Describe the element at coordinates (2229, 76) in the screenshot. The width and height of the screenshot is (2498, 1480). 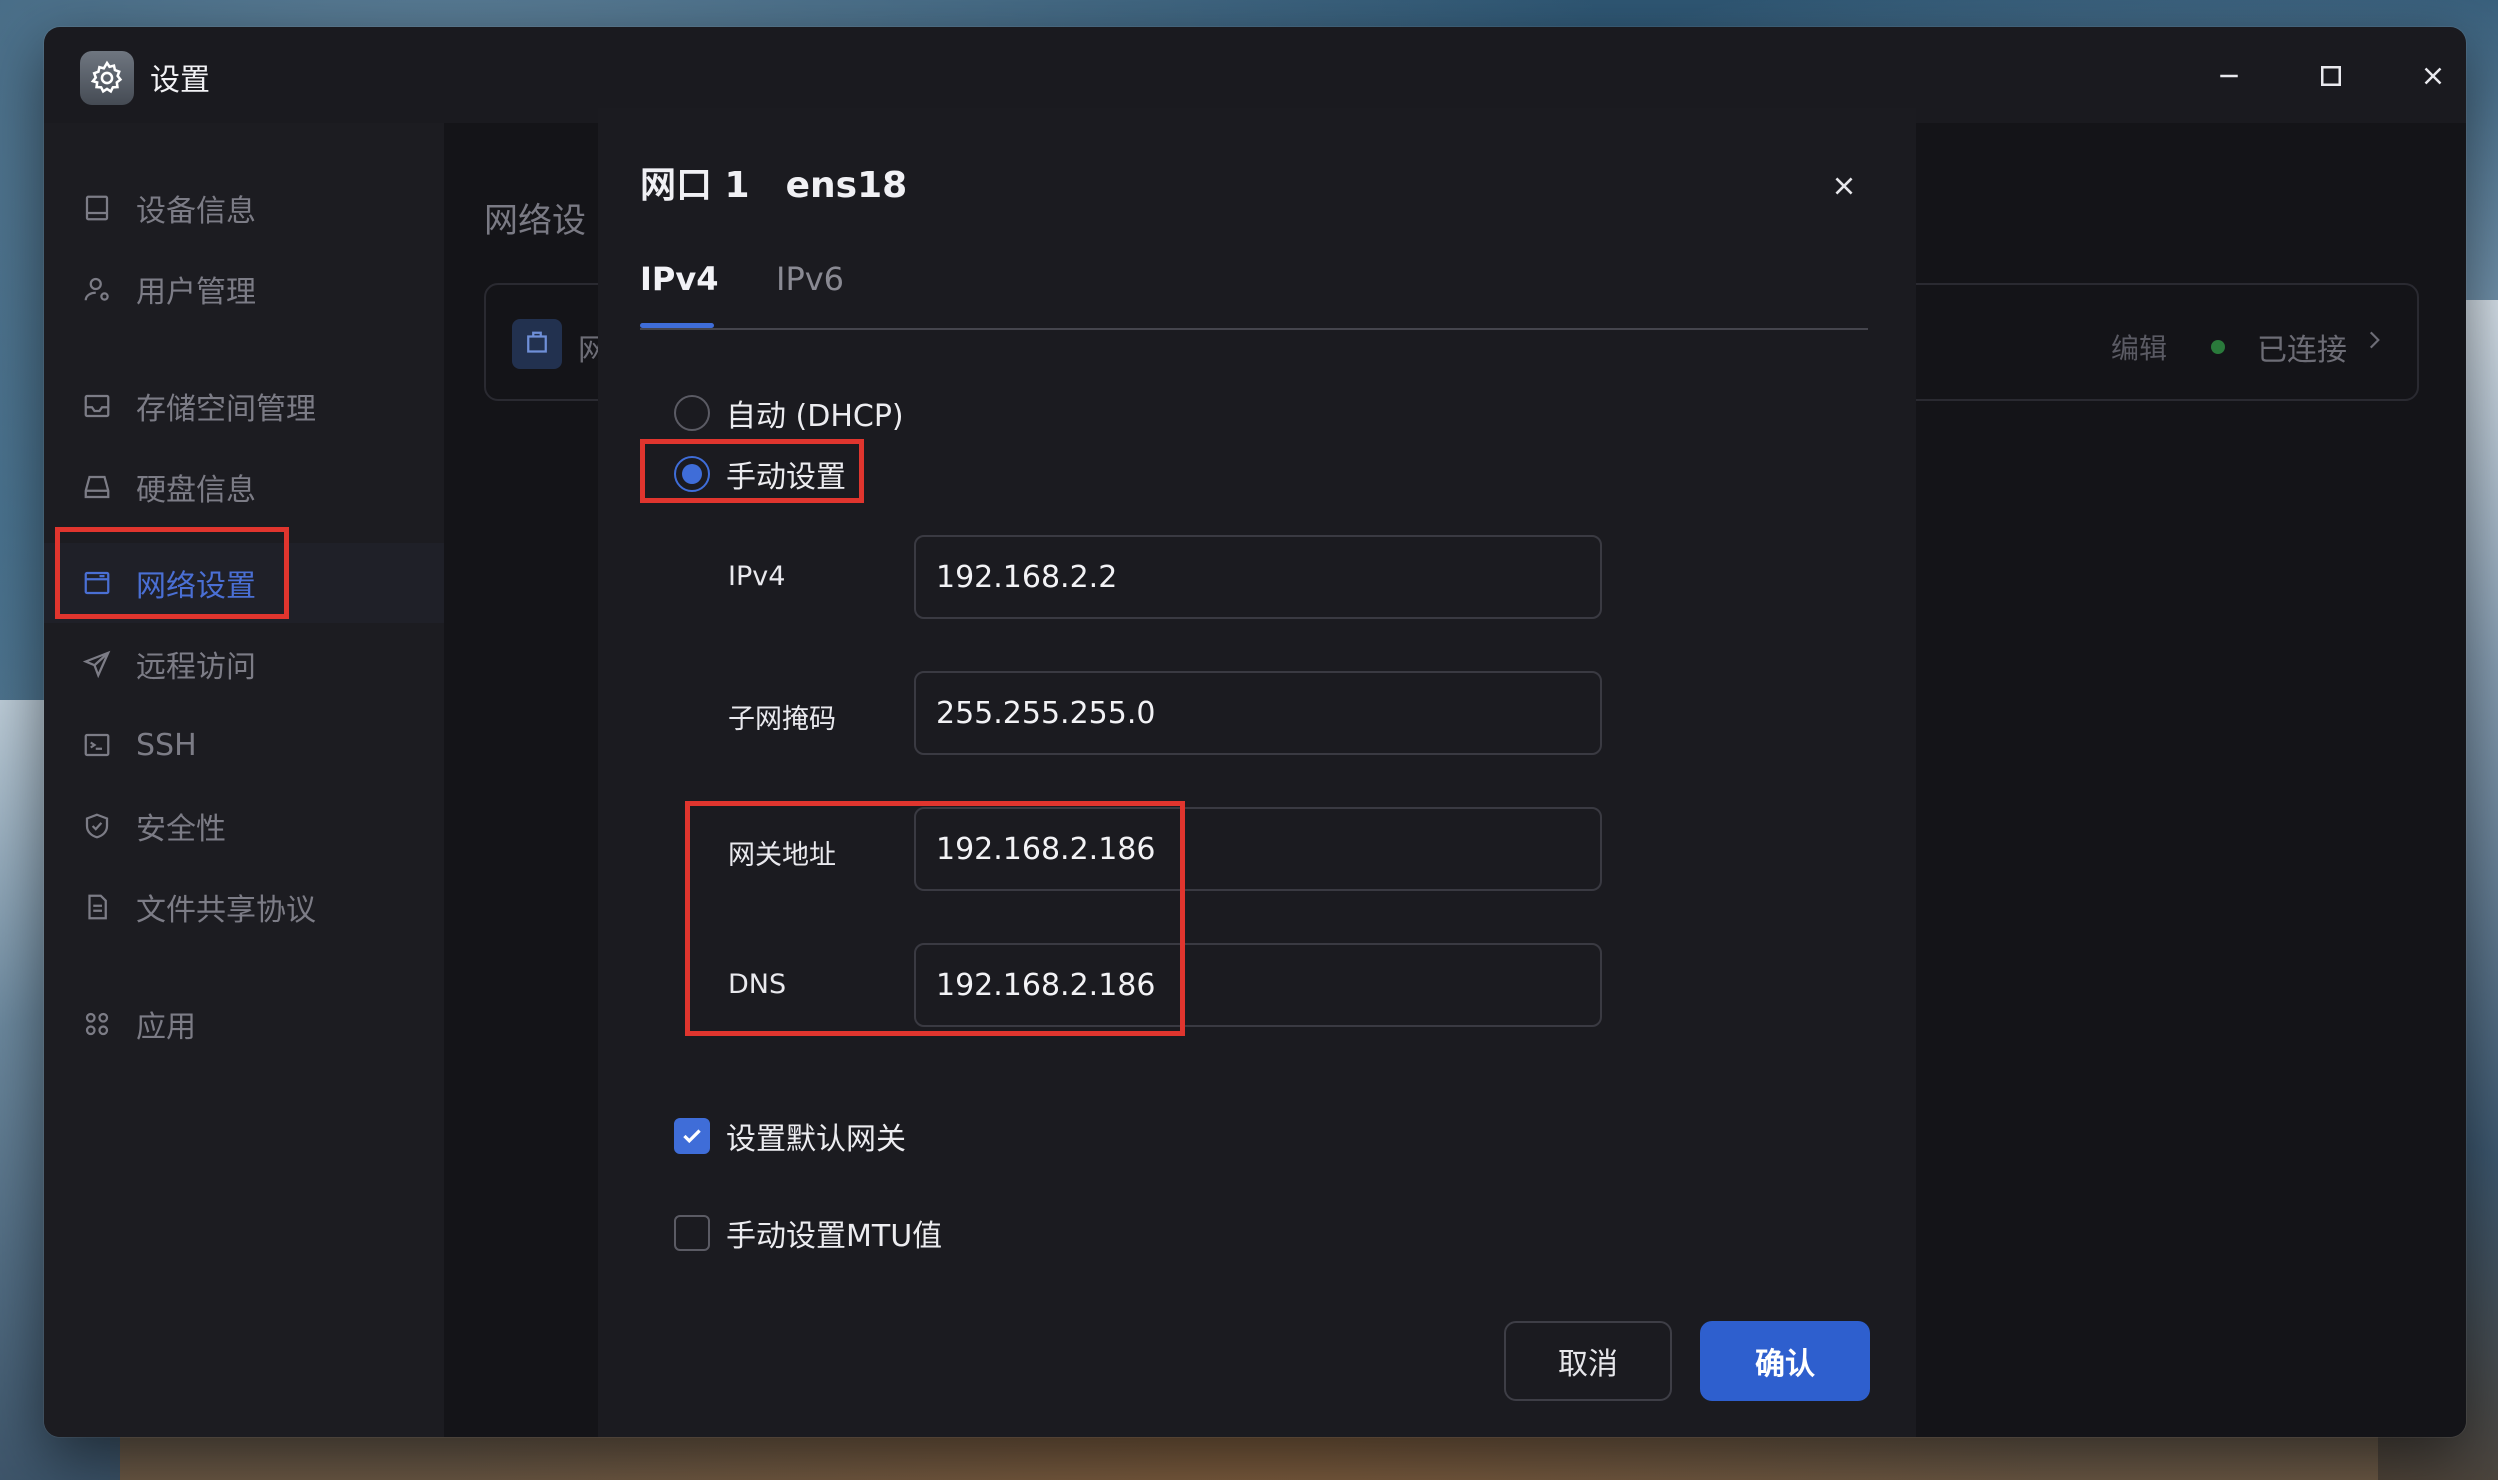
I see `minimize-button` at that location.